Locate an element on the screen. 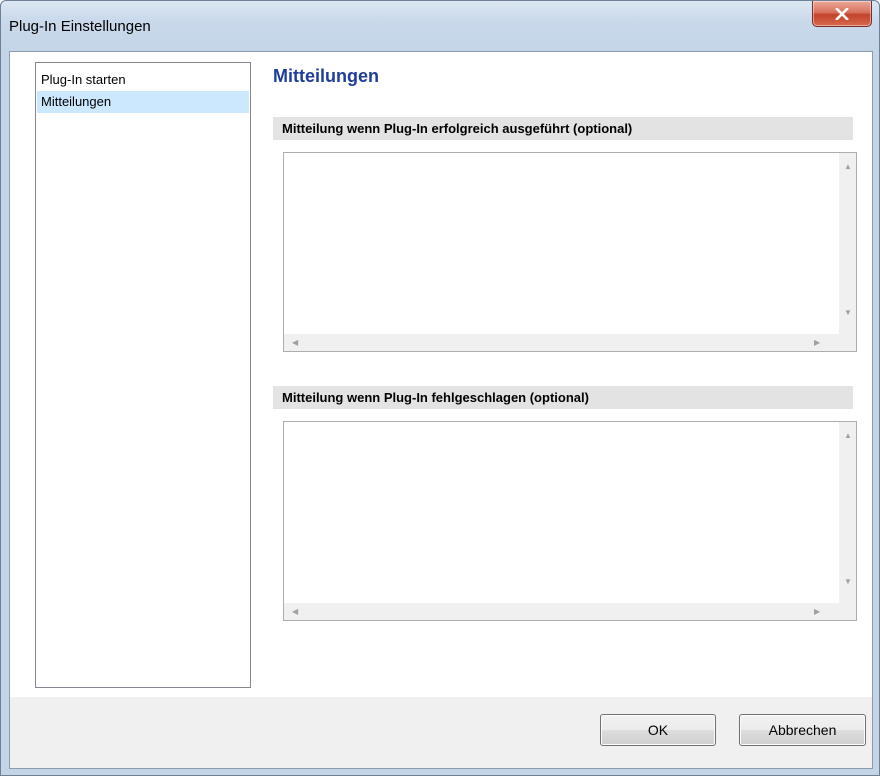 Image resolution: width=880 pixels, height=776 pixels. close-button is located at coordinates (842, 14).